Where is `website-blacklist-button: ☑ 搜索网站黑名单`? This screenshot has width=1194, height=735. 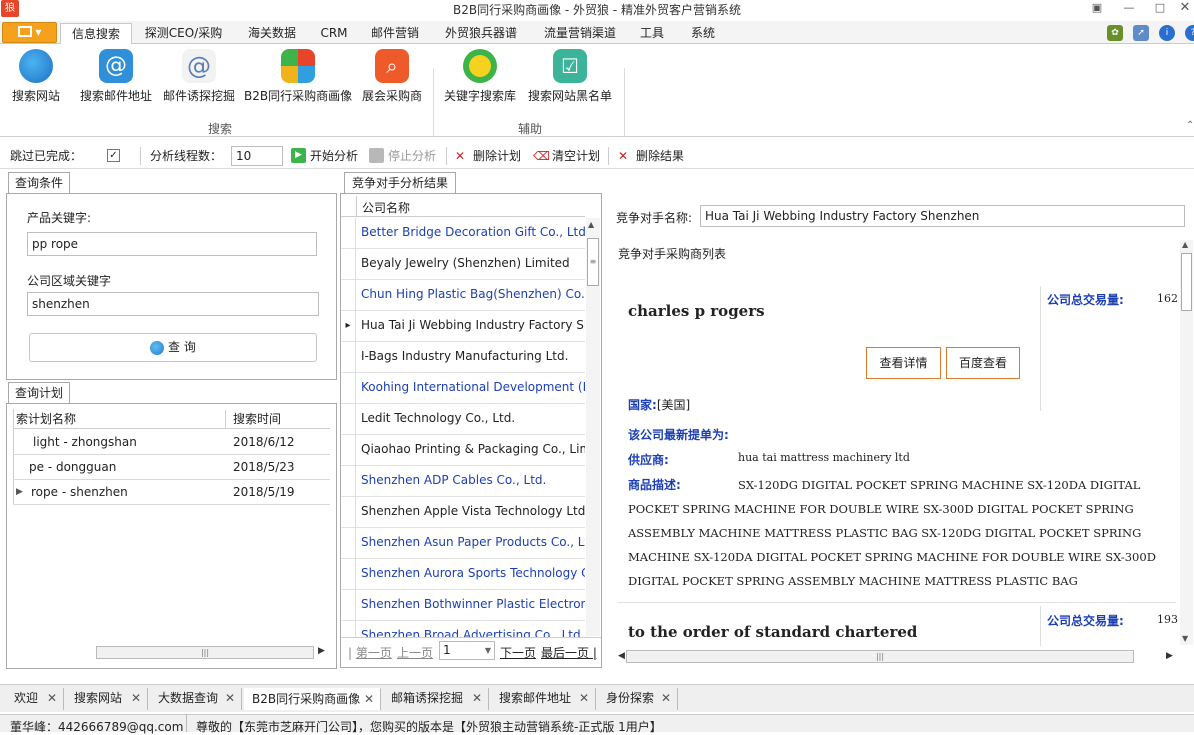
website-blacklist-button: ☑ 搜索网站黑名单 is located at coordinates (570, 82).